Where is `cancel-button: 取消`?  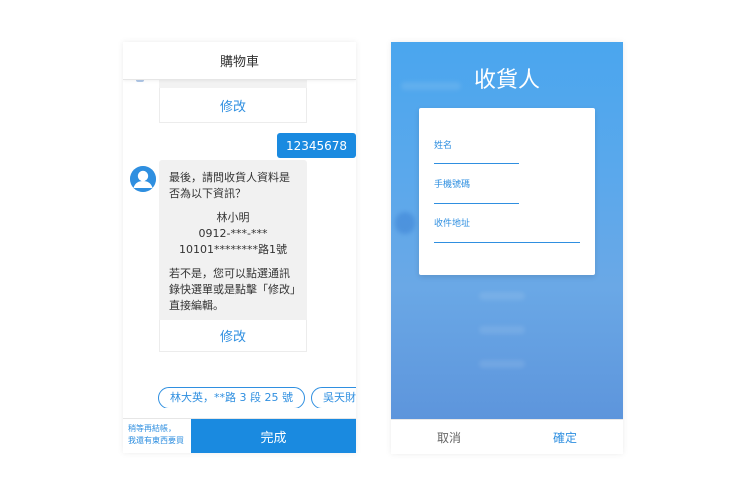
cancel-button: 取消 is located at coordinates (449, 437).